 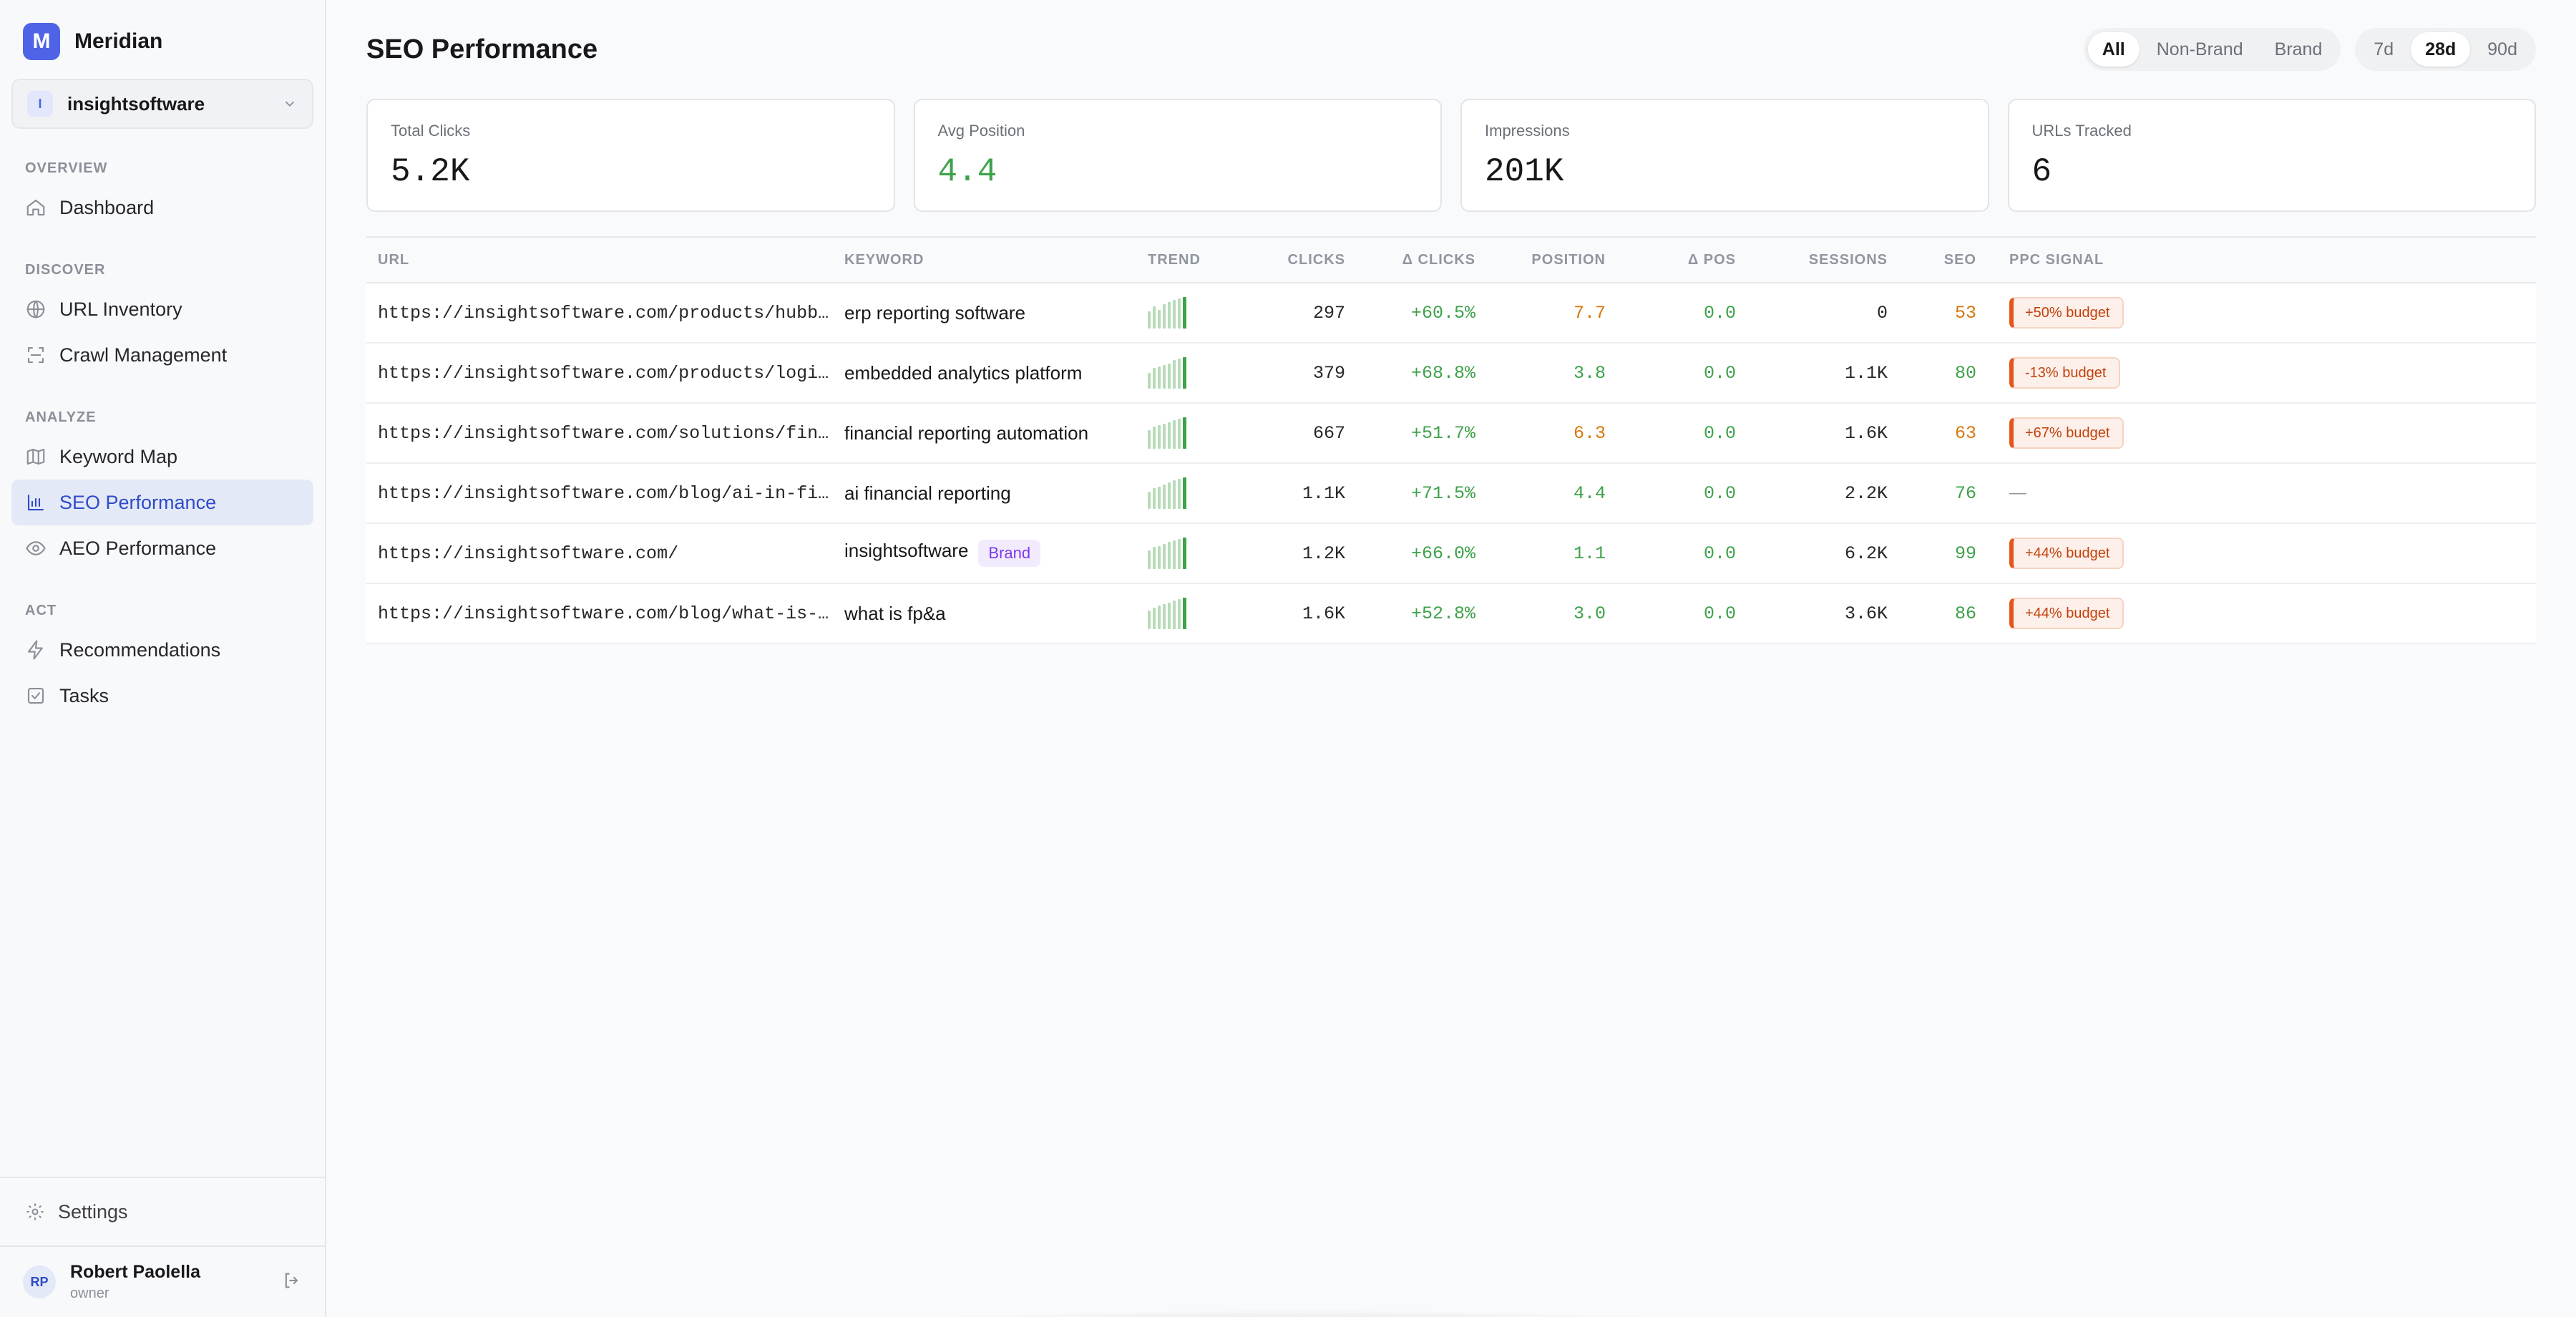 I want to click on bar-chart-icon, so click(x=35, y=502).